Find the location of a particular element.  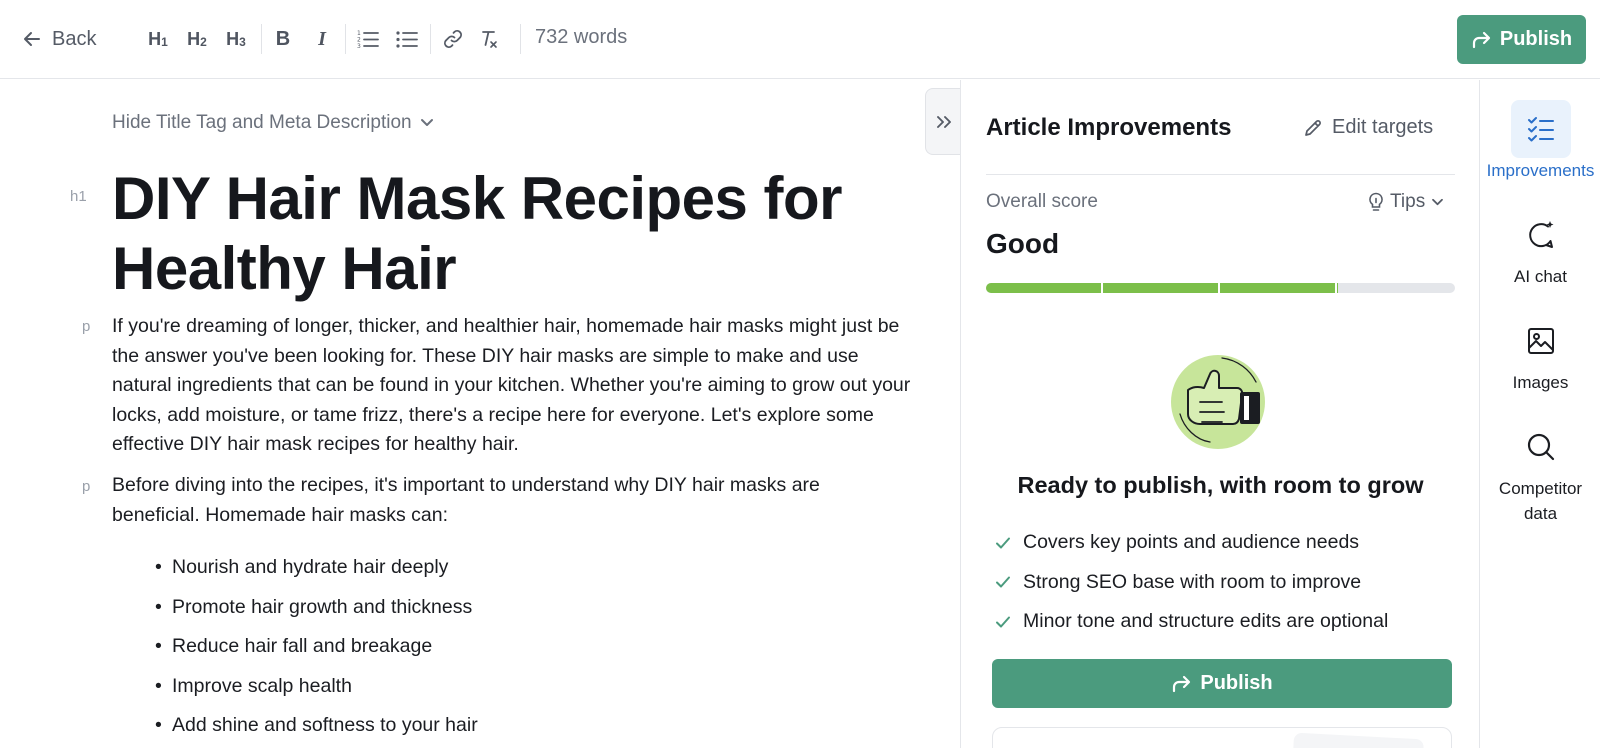

heading-3-sub: 3 is located at coordinates (242, 42).